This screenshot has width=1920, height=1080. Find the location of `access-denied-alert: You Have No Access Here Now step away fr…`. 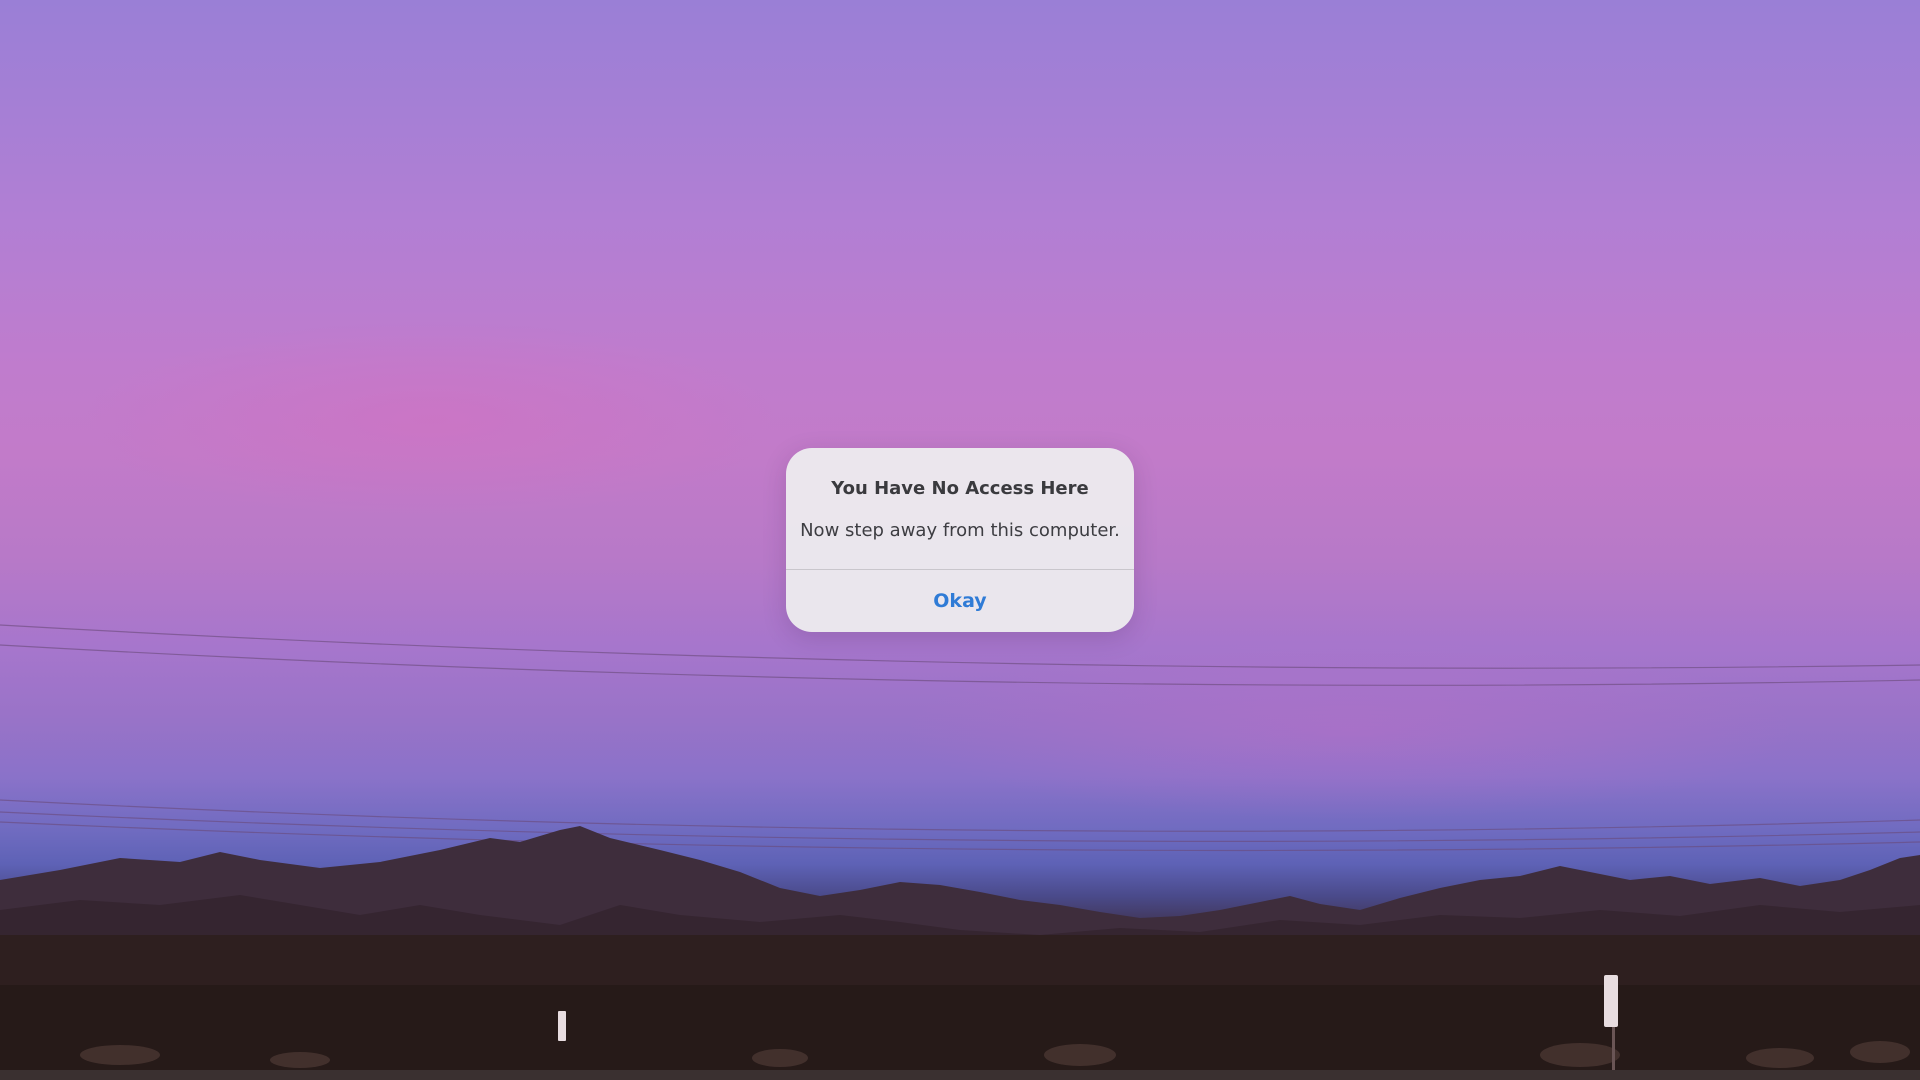

access-denied-alert: You Have No Access Here Now step away fr… is located at coordinates (960, 540).